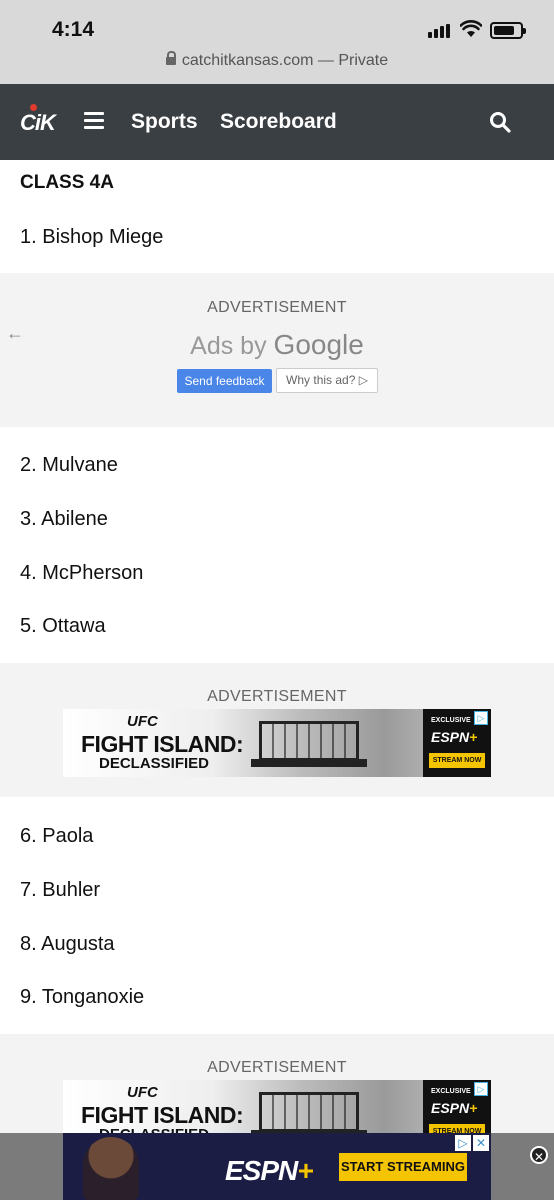 This screenshot has height=1200, width=554. What do you see at coordinates (69, 465) in the screenshot?
I see `ranking-item: 2. Mulvane` at bounding box center [69, 465].